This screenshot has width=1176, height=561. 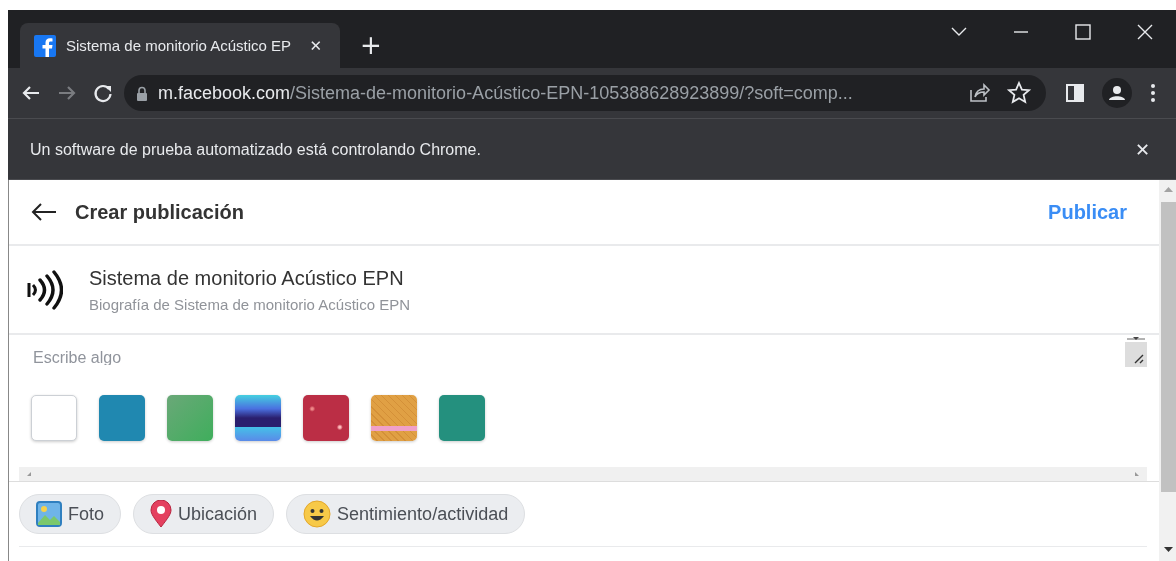 I want to click on page-title: Crear publicación, so click(x=160, y=212).